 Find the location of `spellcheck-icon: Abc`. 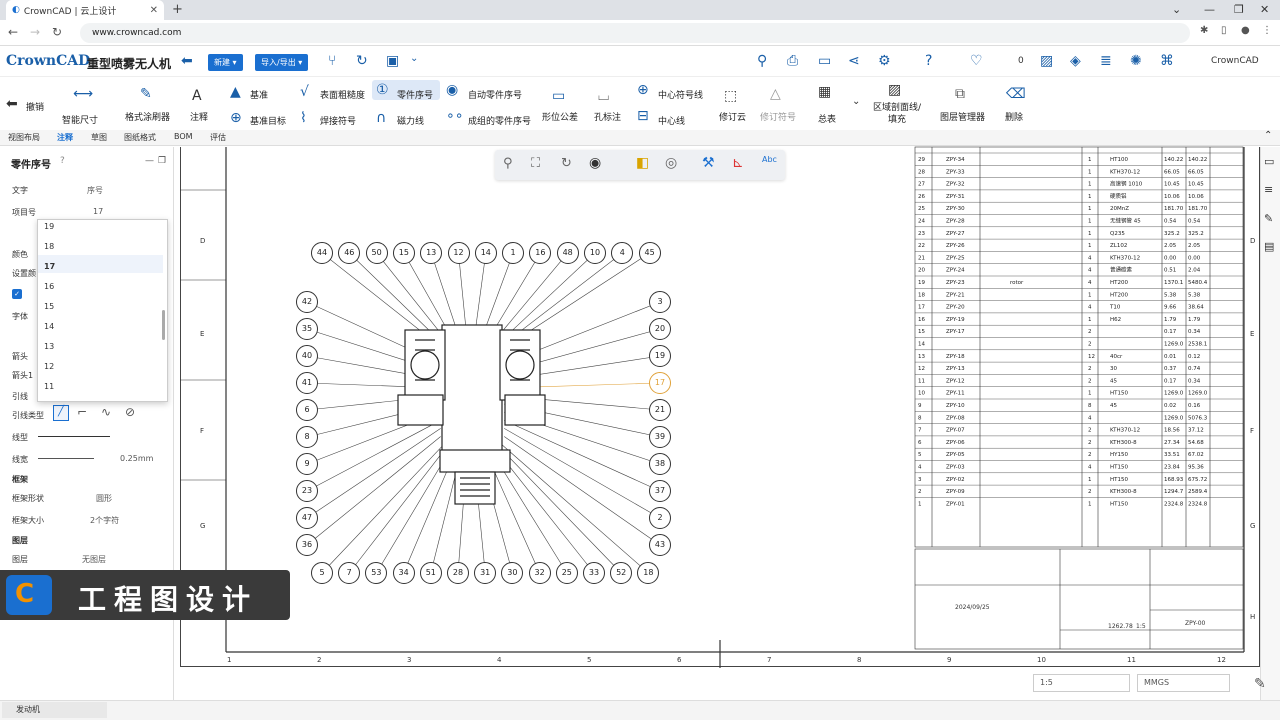

spellcheck-icon: Abc is located at coordinates (769, 159).